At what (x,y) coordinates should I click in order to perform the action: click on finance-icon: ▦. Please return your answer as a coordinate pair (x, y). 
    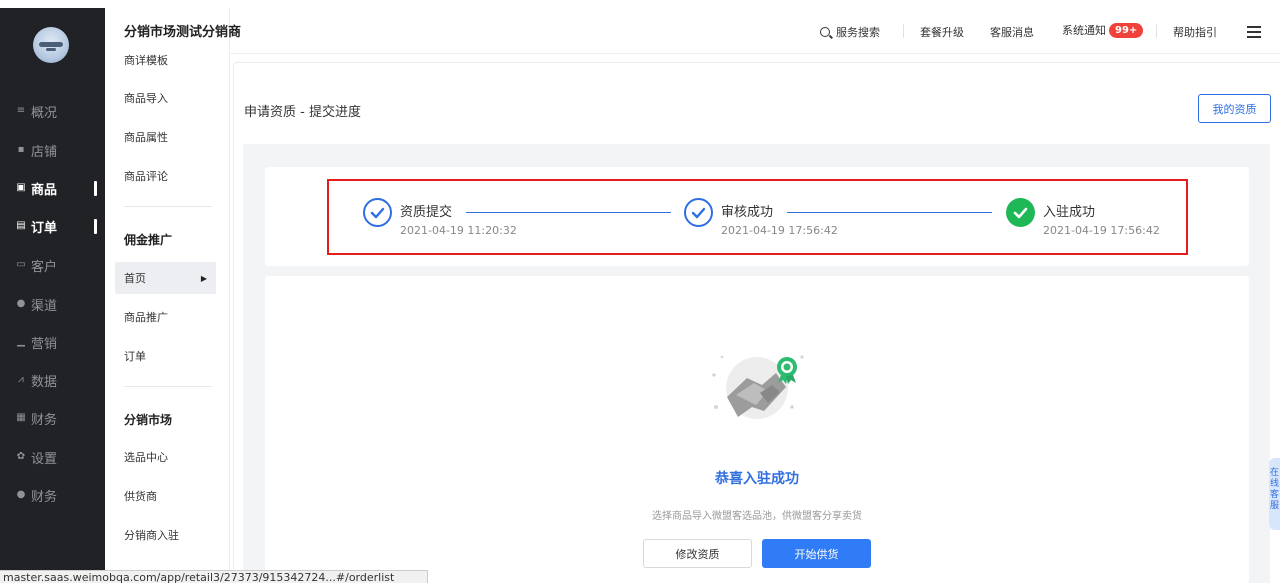
    Looking at the image, I should click on (21, 417).